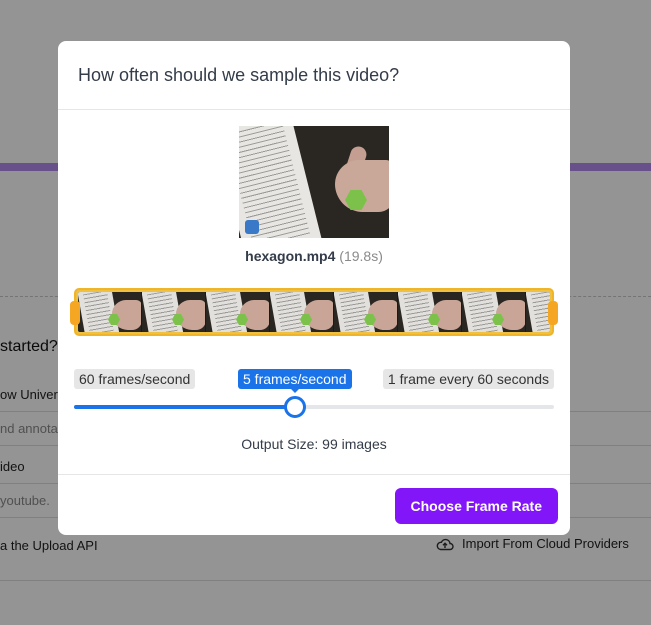 This screenshot has width=651, height=625. I want to click on dialog-header: How often should we sample this video?, so click(314, 75).